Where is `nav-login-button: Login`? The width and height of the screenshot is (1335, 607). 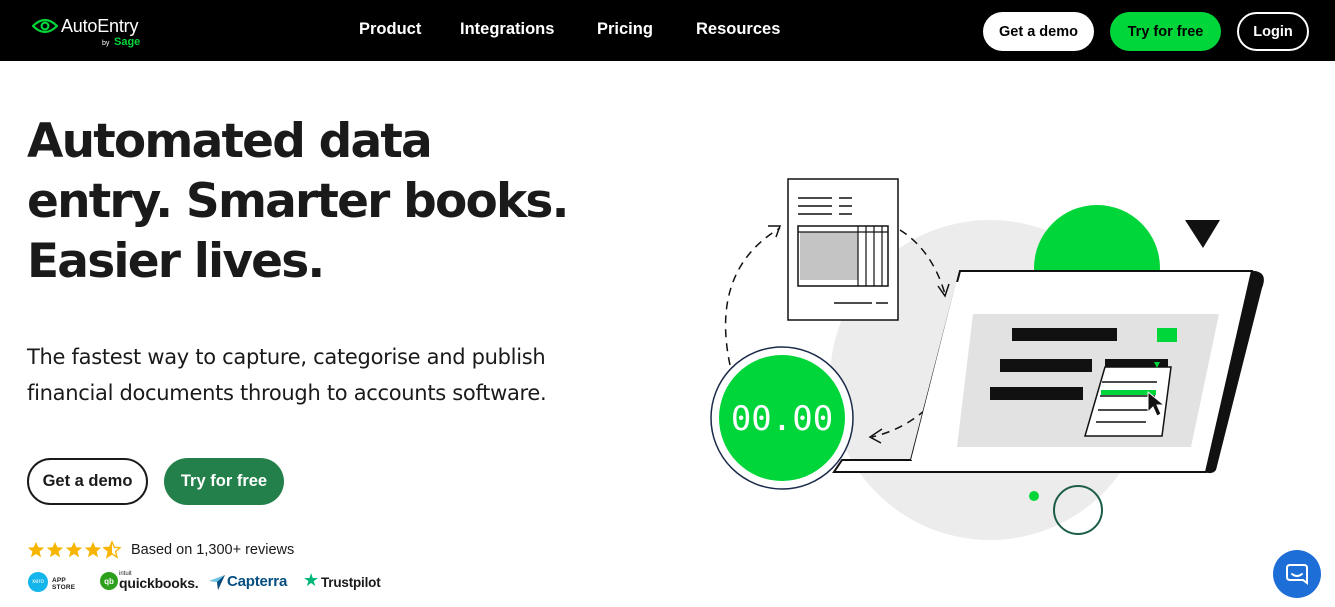
nav-login-button: Login is located at coordinates (1273, 31).